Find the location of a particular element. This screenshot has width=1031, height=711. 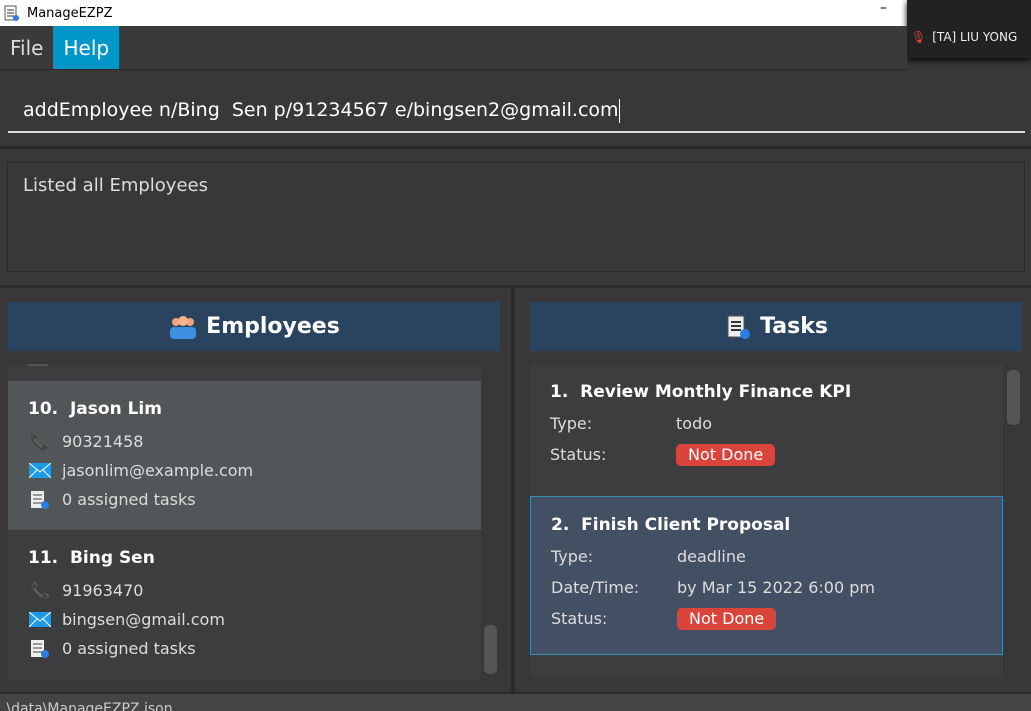

tasks-header: Tasks is located at coordinates (776, 326).